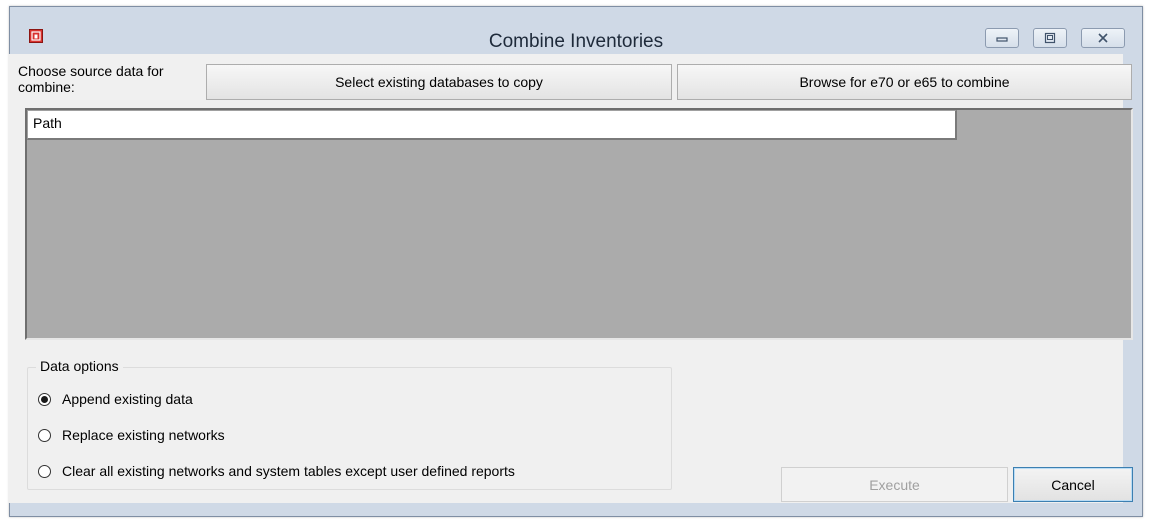  I want to click on radio-label: Append existing data, so click(127, 399).